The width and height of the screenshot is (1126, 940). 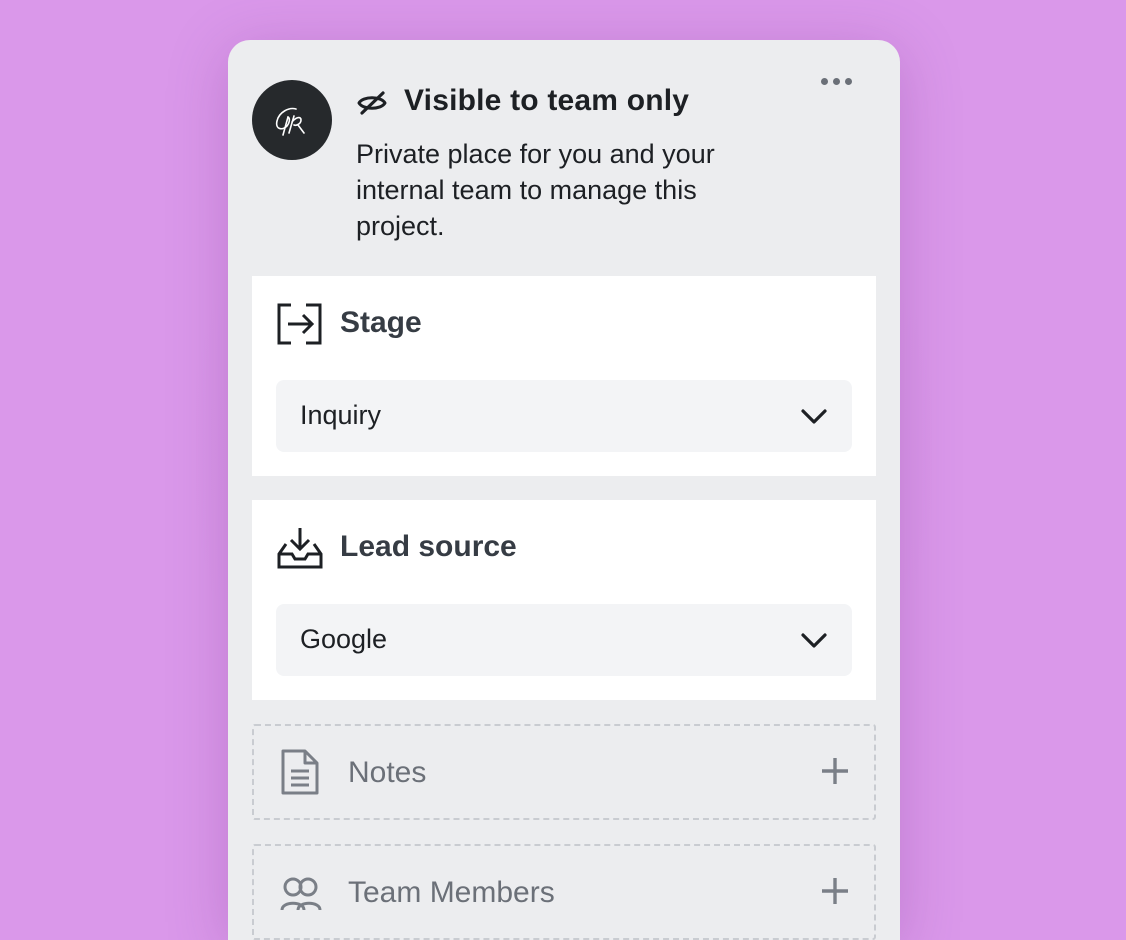 What do you see at coordinates (564, 892) in the screenshot?
I see `team-members-section: Team Members` at bounding box center [564, 892].